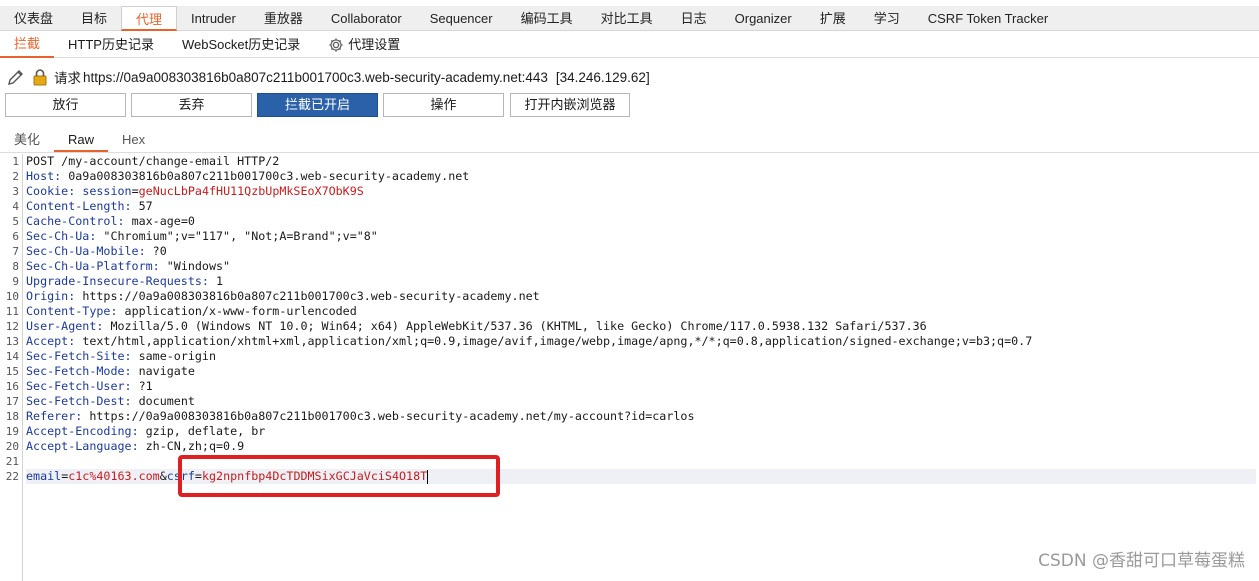 Image resolution: width=1259 pixels, height=581 pixels. Describe the element at coordinates (40, 77) in the screenshot. I see `lock-icon` at that location.